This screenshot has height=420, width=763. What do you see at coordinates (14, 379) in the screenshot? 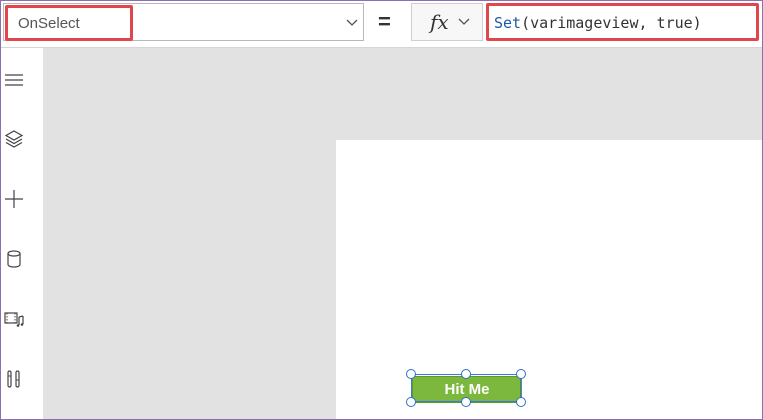
I see `tools-icon` at bounding box center [14, 379].